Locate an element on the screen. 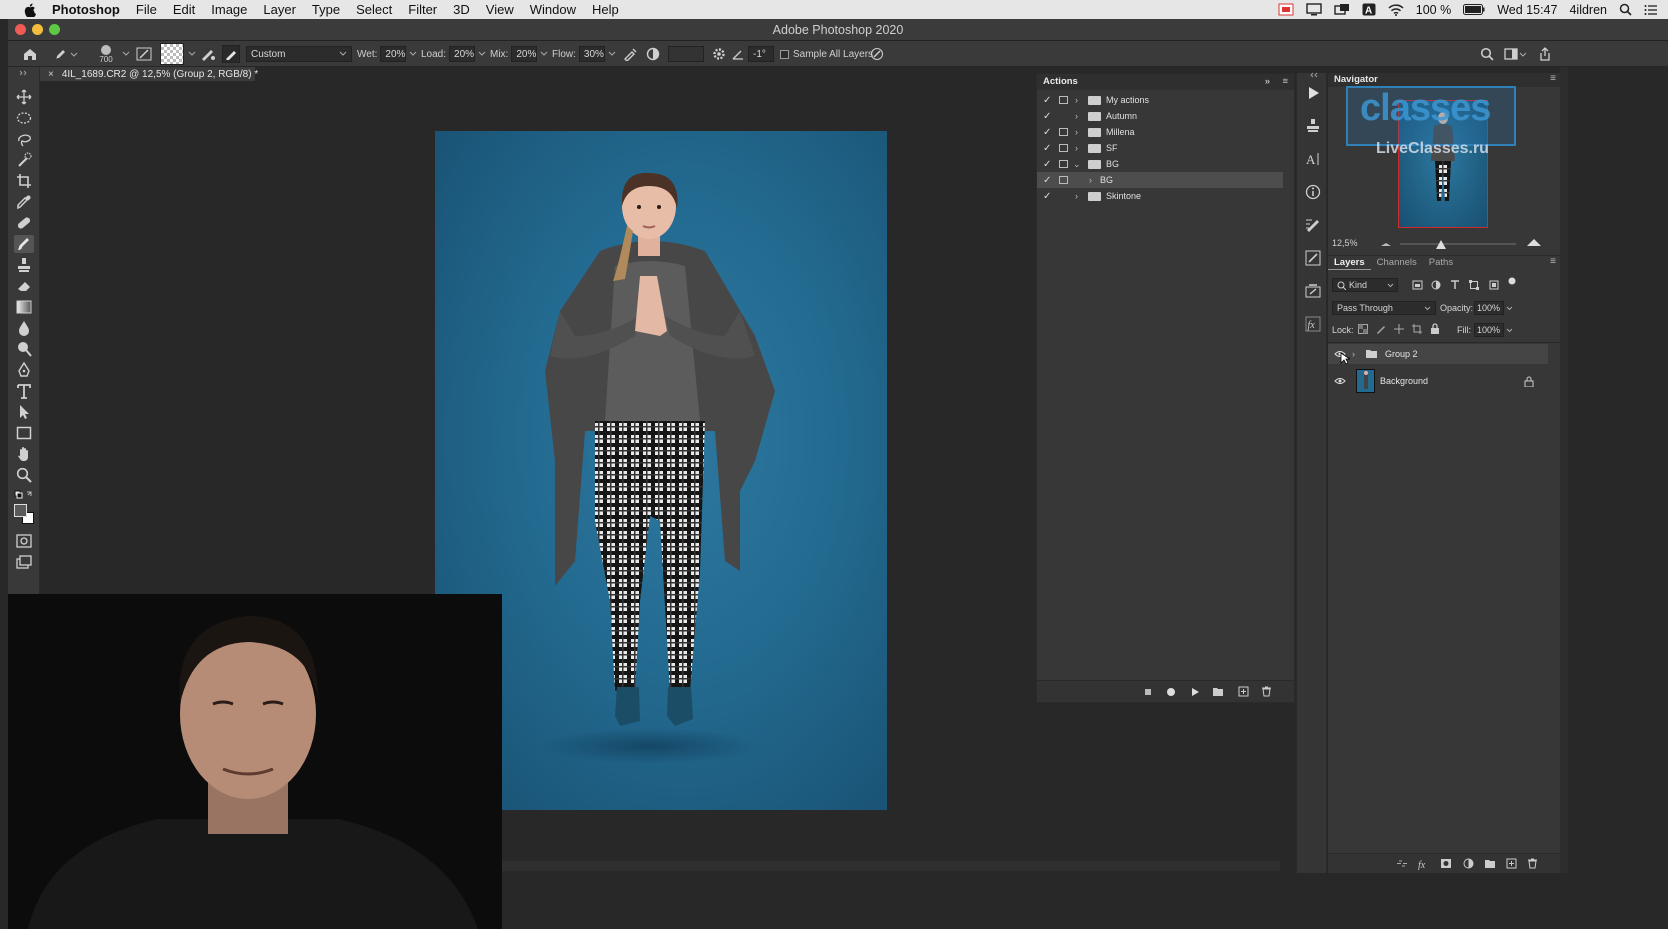 The image size is (1668, 929). character-panel-icon: A is located at coordinates (1313, 159).